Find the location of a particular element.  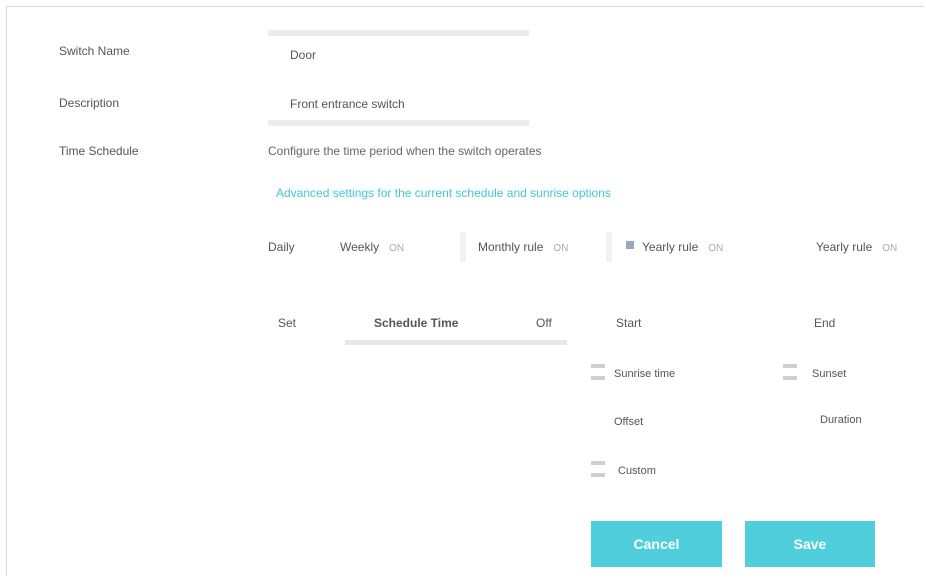

calendar-icon is located at coordinates (630, 245).